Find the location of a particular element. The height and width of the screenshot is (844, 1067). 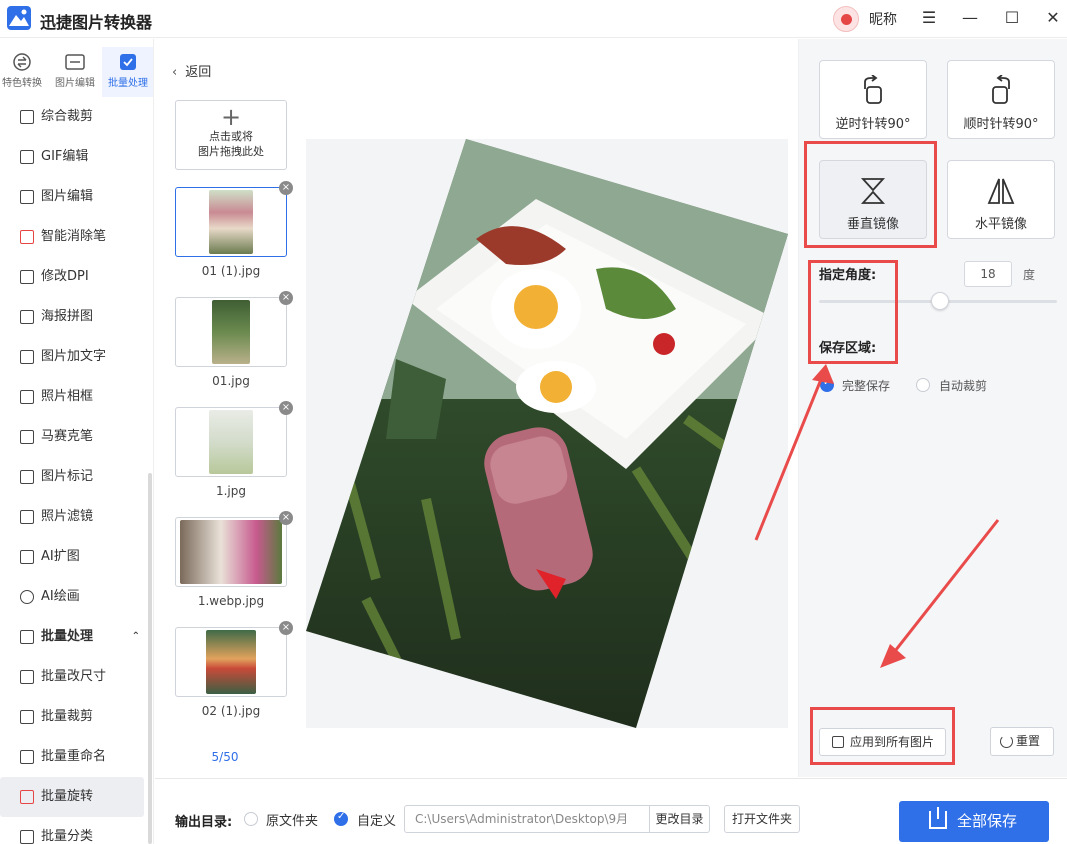

filter-icon is located at coordinates (27, 517).